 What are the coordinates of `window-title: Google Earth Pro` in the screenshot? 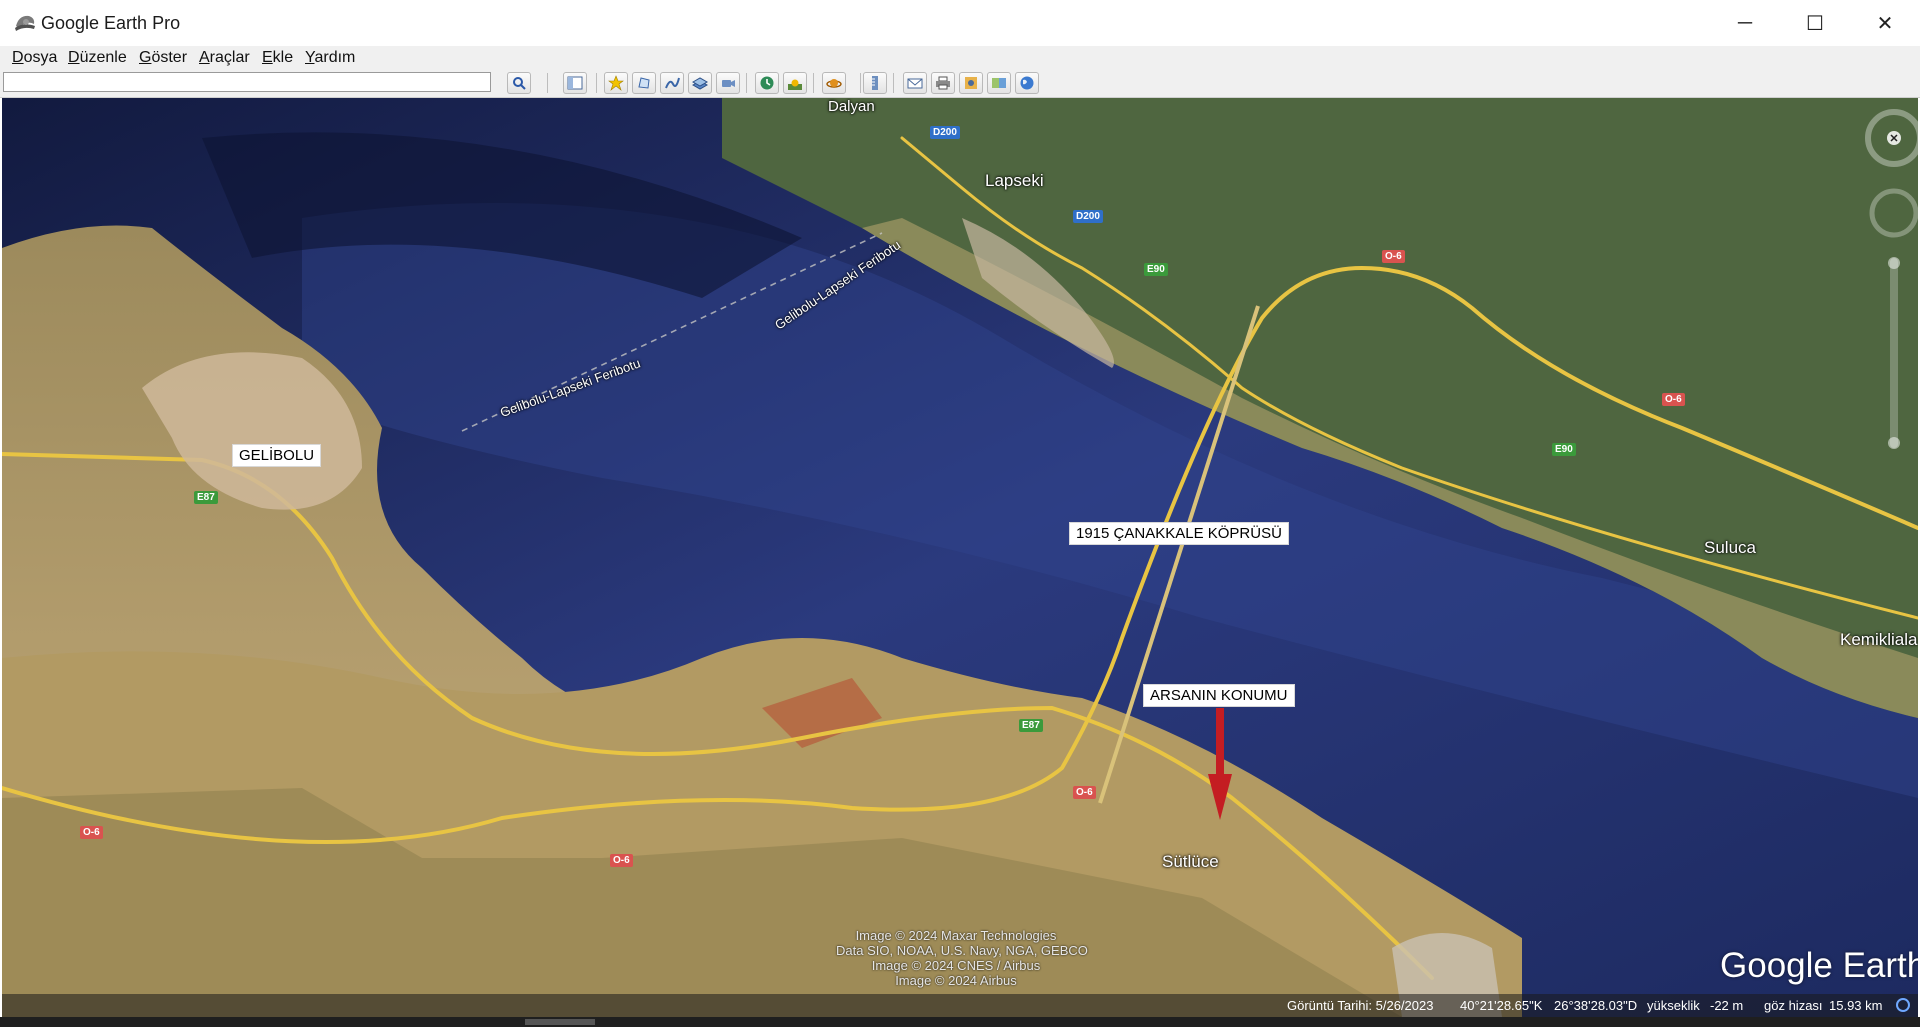 It's located at (111, 23).